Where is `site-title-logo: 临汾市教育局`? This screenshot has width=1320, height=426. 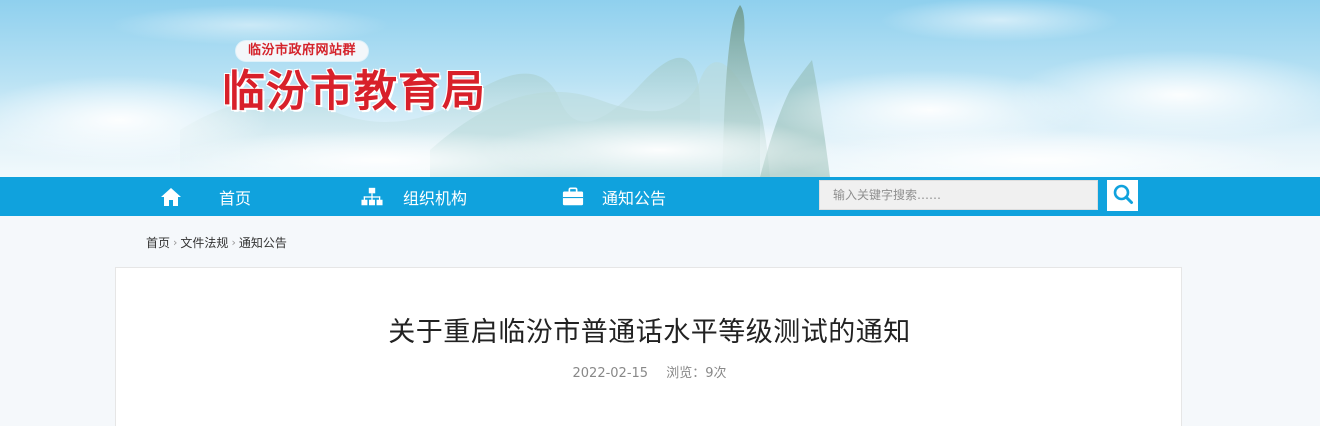
site-title-logo: 临汾市教育局 is located at coordinates (354, 92).